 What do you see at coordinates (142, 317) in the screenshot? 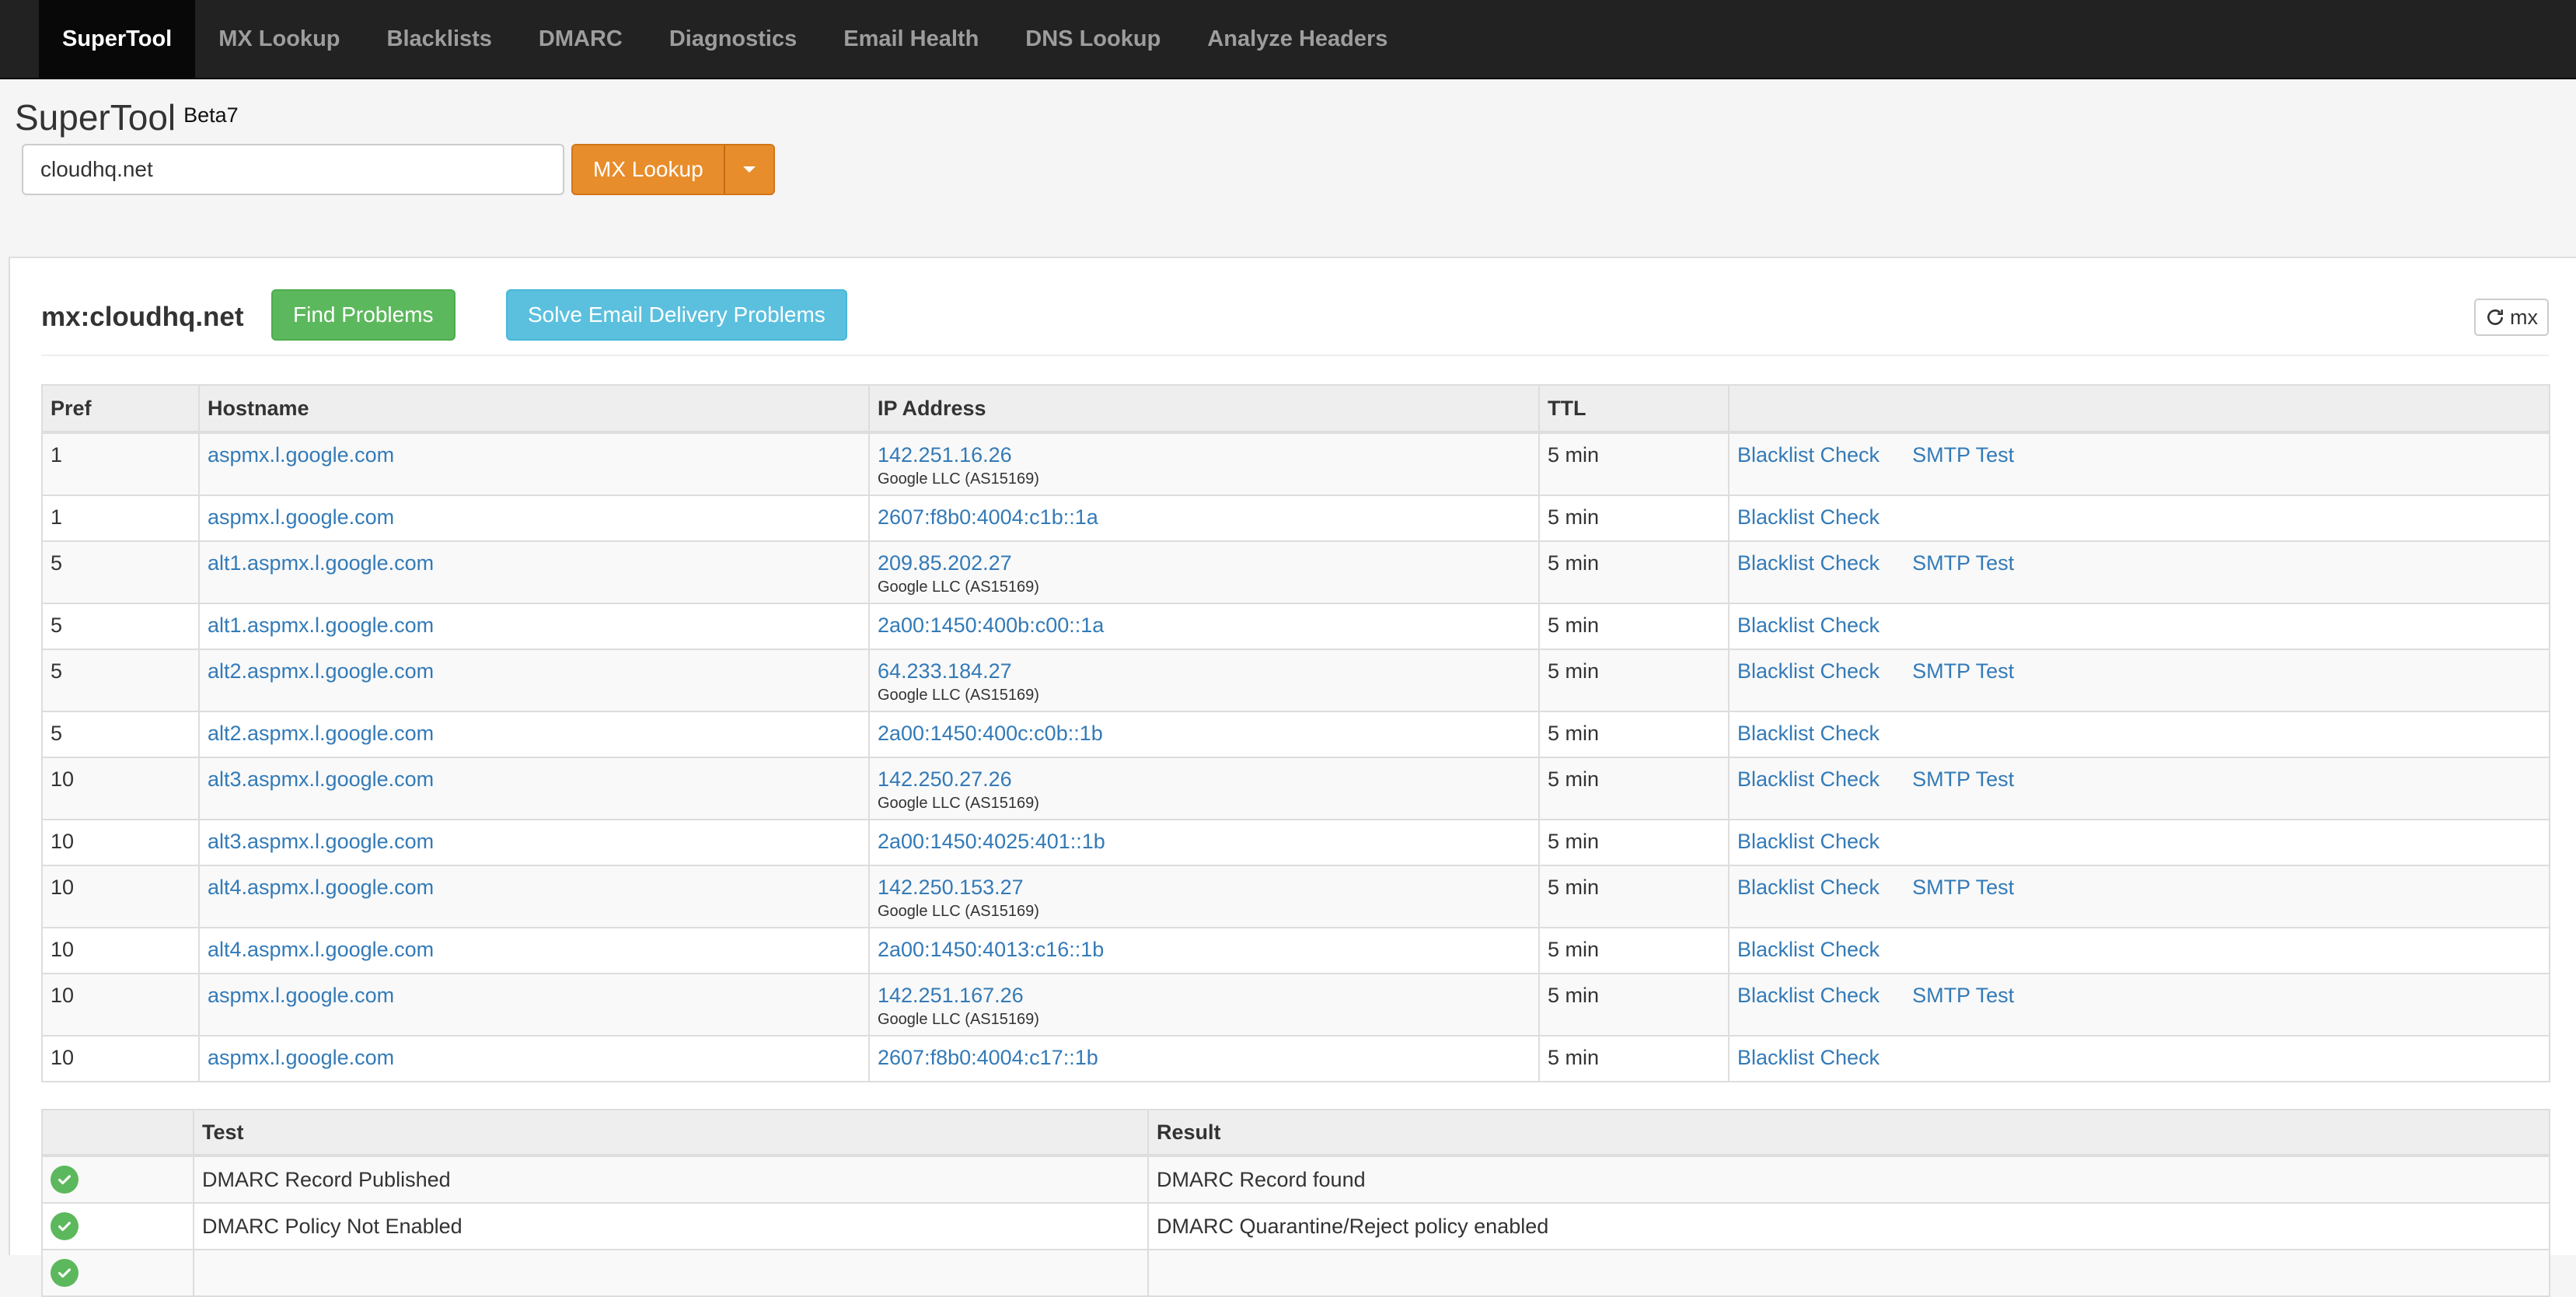
I see `result-title: mx:cloudhq.net` at bounding box center [142, 317].